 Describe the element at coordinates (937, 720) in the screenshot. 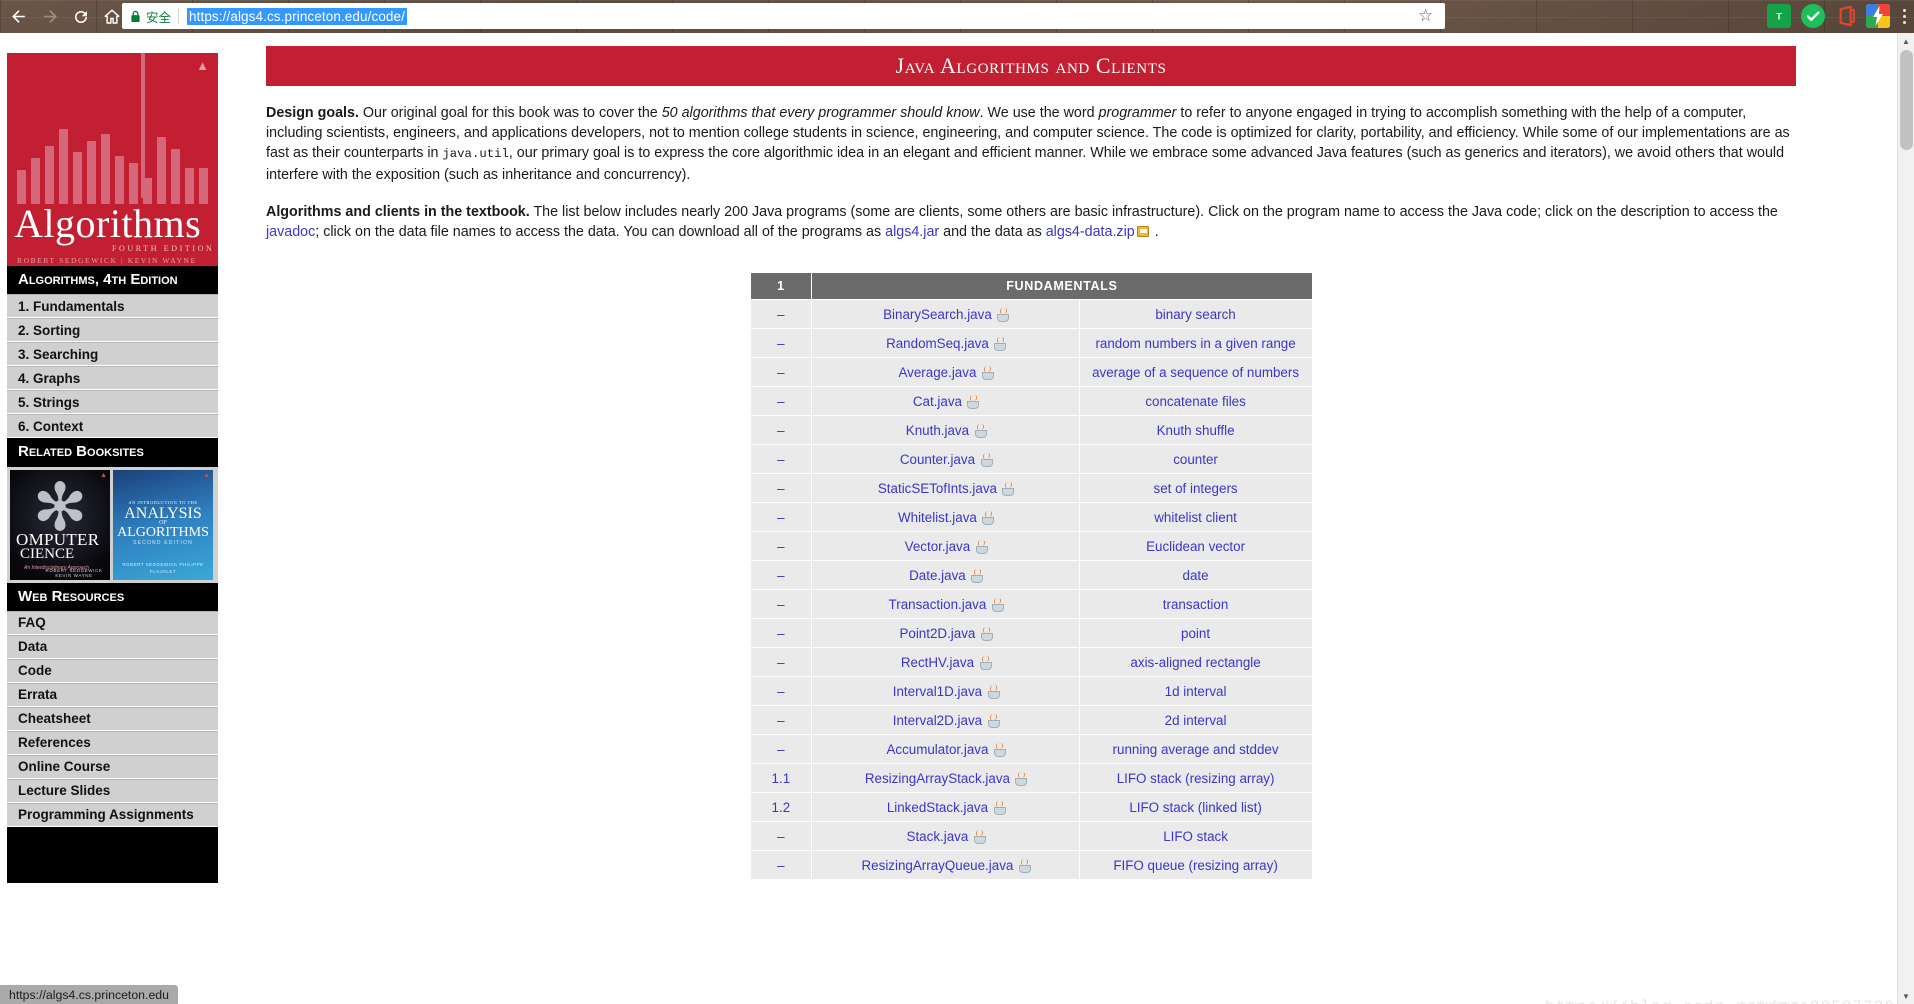

I see `program-link: Interval2D.java` at that location.